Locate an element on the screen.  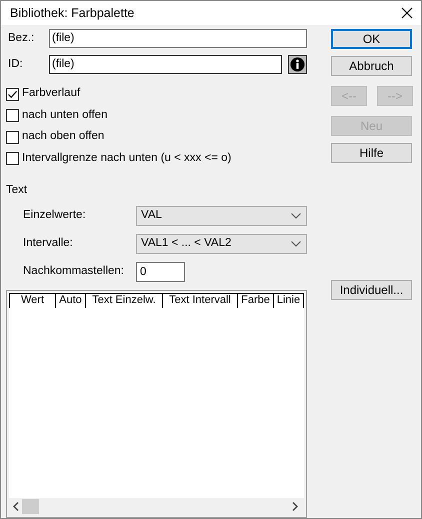
column-header: Text Intervall is located at coordinates (199, 301).